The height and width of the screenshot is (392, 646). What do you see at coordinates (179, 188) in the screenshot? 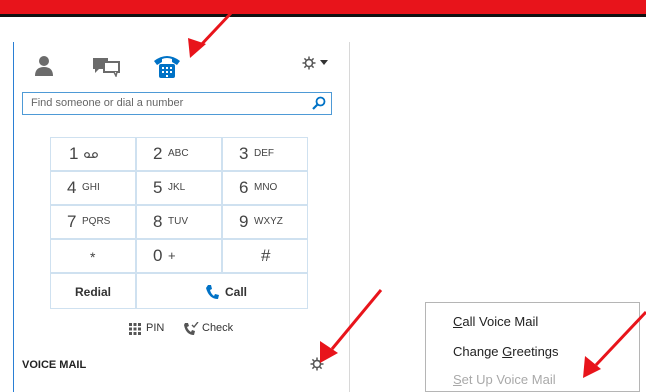
I see `key-5: 5 JKL` at bounding box center [179, 188].